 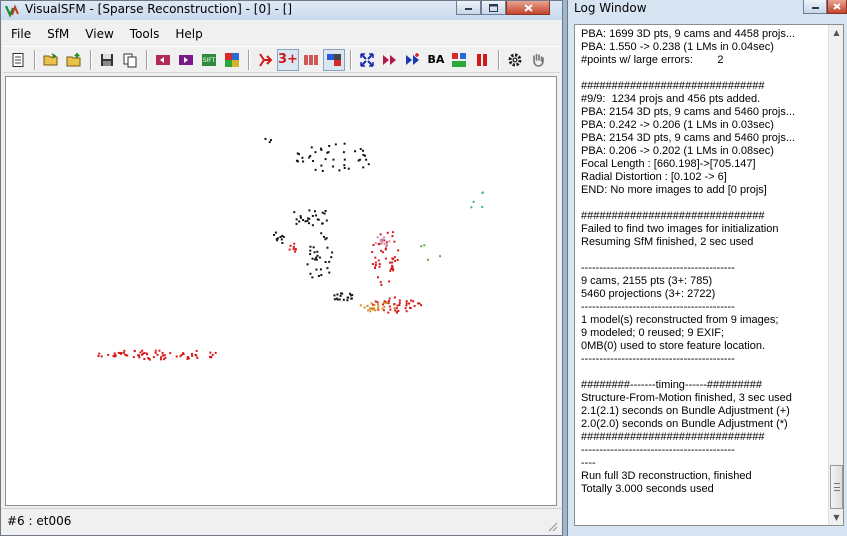 I want to click on scroll-grip-icon, so click(x=837, y=487).